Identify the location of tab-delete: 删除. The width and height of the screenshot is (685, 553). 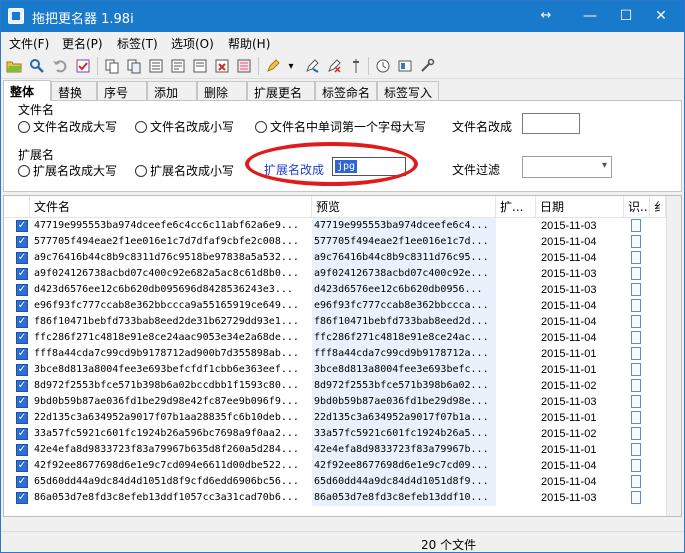
(222, 90).